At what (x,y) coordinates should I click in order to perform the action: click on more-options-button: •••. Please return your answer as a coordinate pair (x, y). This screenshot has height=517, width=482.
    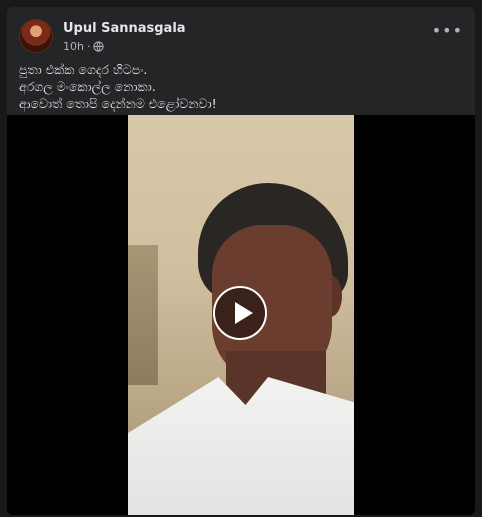
    Looking at the image, I should click on (447, 30).